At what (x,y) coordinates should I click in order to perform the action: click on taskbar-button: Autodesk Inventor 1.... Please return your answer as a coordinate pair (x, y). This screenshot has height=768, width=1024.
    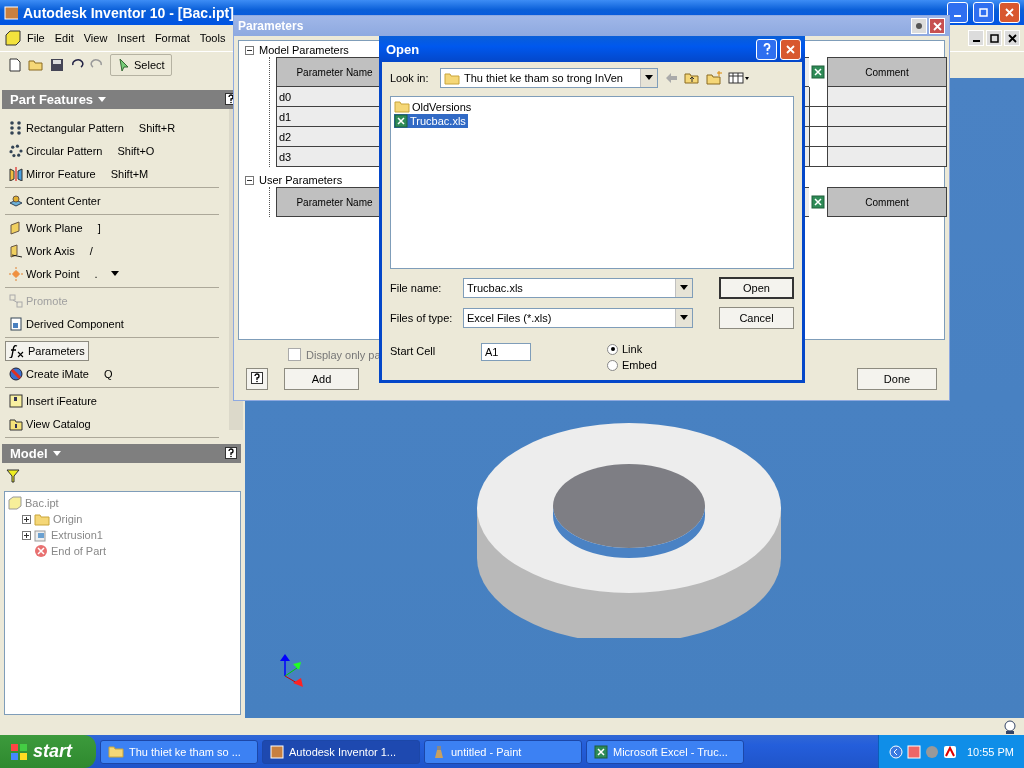
    Looking at the image, I should click on (341, 751).